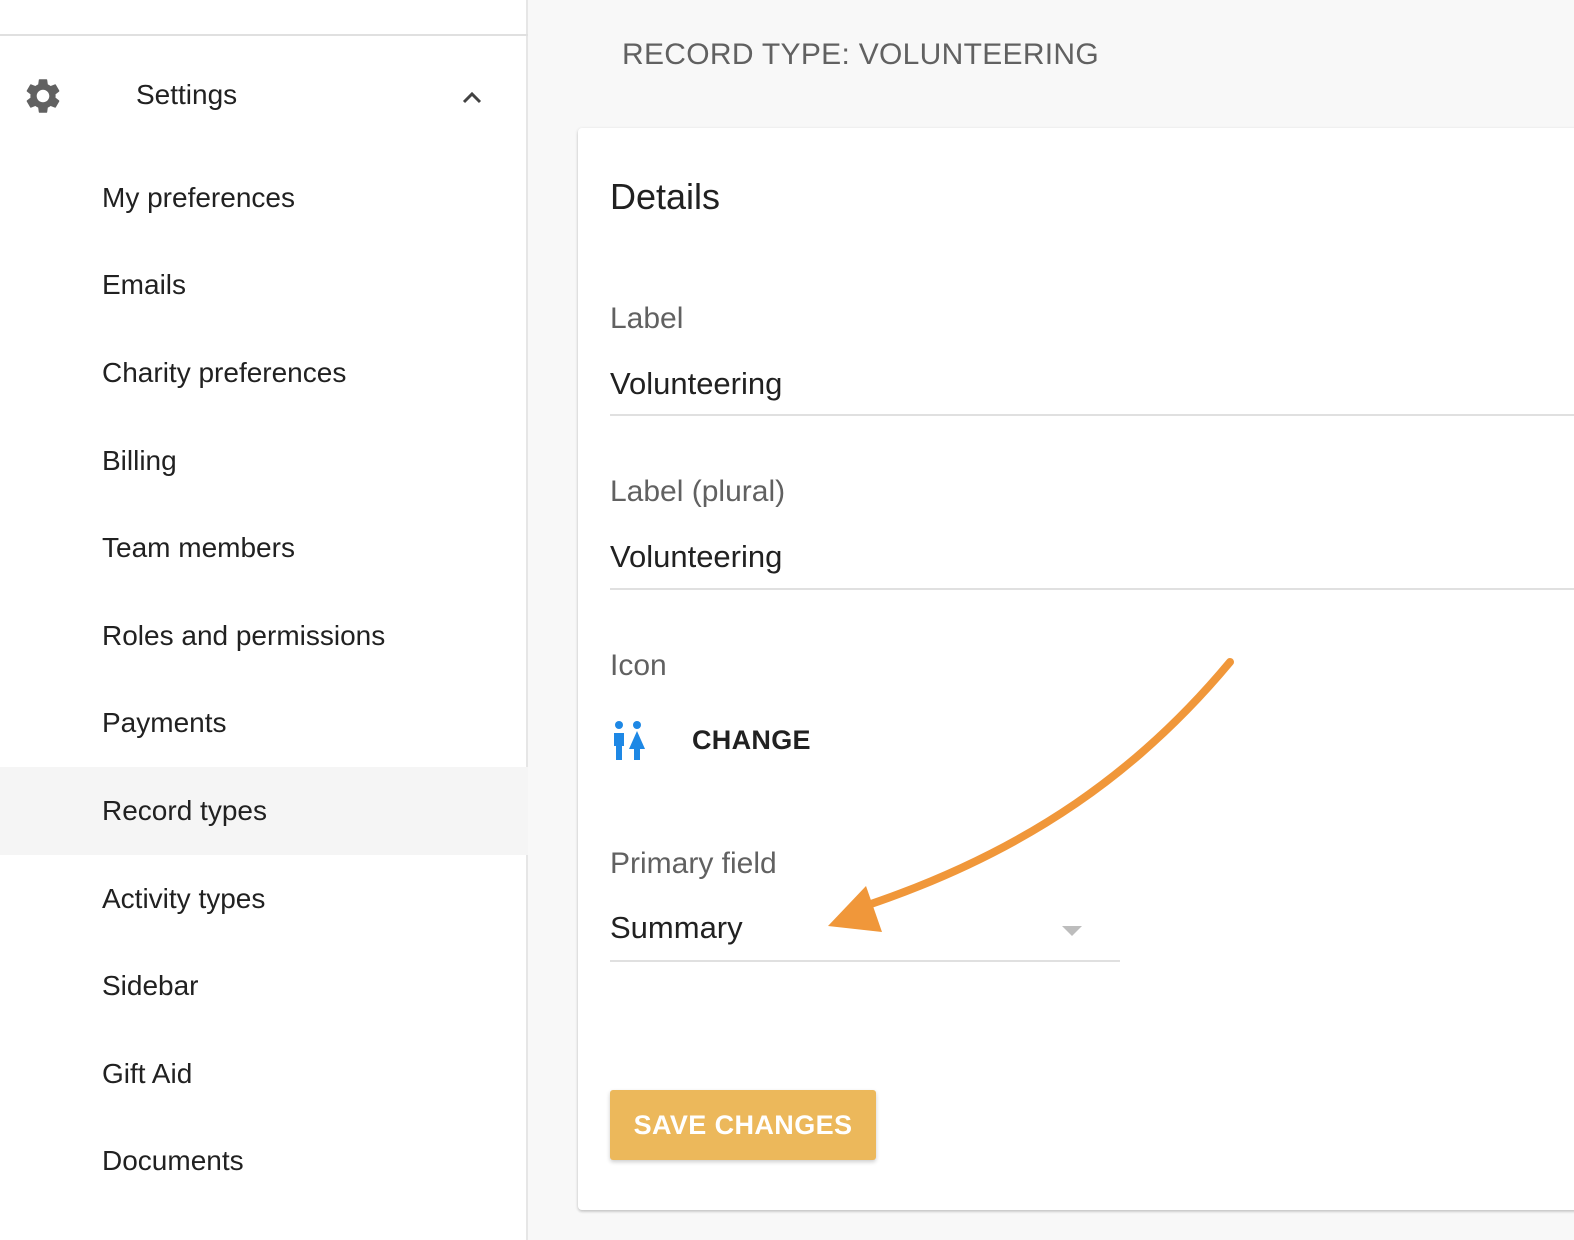 The image size is (1574, 1240). Describe the element at coordinates (751, 740) in the screenshot. I see `change-icon-button: CHANGE` at that location.